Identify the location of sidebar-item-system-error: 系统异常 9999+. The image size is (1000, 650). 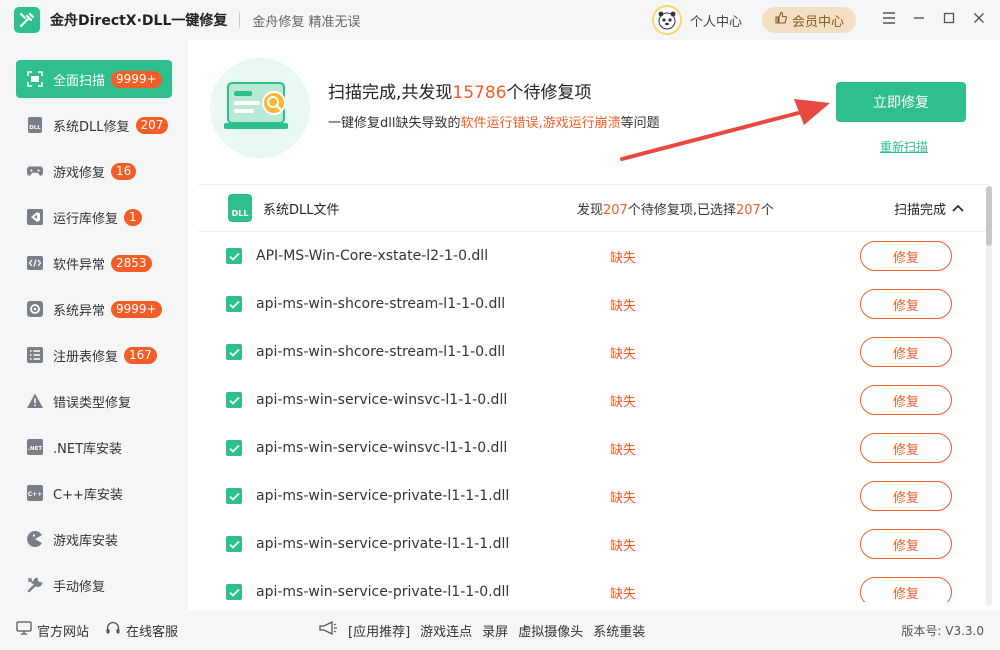
(94, 309).